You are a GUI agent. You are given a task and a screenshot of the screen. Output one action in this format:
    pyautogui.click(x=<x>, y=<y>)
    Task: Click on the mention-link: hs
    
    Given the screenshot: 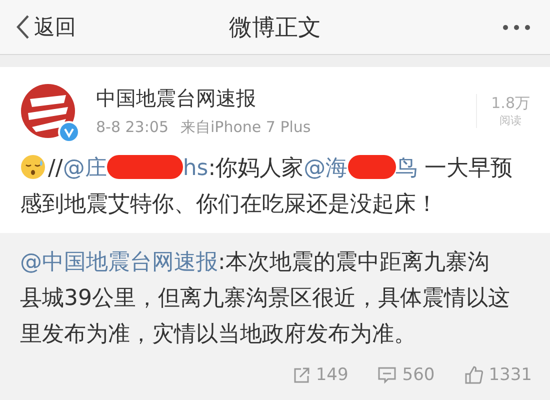 What is the action you would take?
    pyautogui.click(x=195, y=168)
    